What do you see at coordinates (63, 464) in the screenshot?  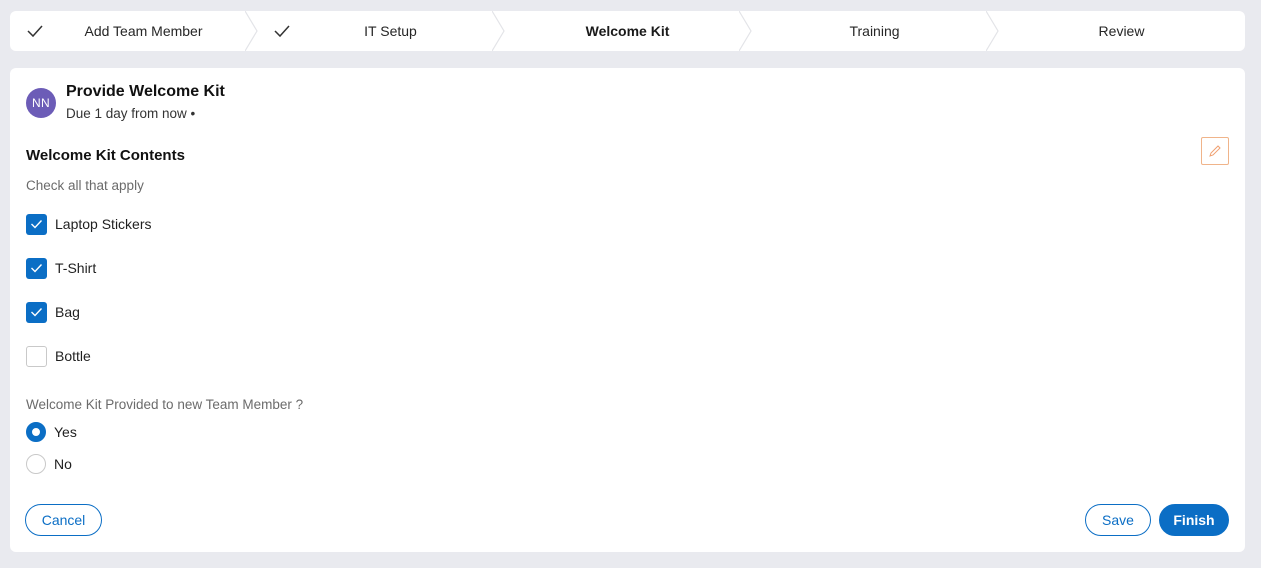 I see `radio-label: No` at bounding box center [63, 464].